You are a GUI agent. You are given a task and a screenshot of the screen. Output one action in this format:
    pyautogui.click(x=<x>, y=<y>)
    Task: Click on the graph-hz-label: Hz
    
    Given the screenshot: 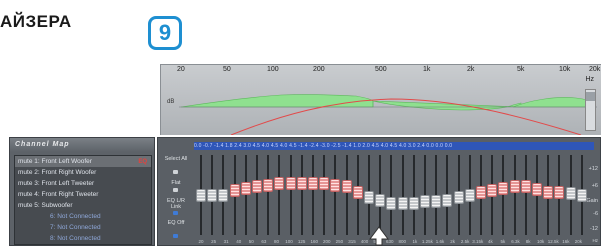 What is the action you would take?
    pyautogui.click(x=589, y=79)
    